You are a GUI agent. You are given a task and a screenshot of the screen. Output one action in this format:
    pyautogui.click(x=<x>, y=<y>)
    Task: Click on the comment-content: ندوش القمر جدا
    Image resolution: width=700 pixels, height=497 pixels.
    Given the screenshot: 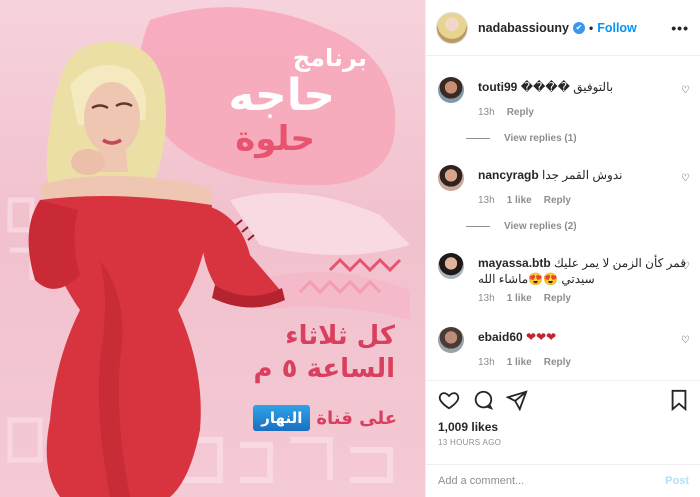 What is the action you would take?
    pyautogui.click(x=582, y=175)
    